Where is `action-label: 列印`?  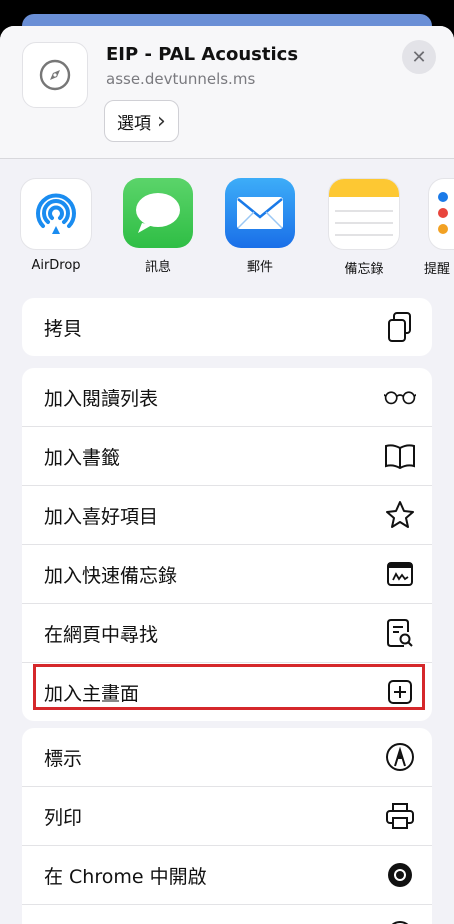
action-label: 列印 is located at coordinates (63, 817).